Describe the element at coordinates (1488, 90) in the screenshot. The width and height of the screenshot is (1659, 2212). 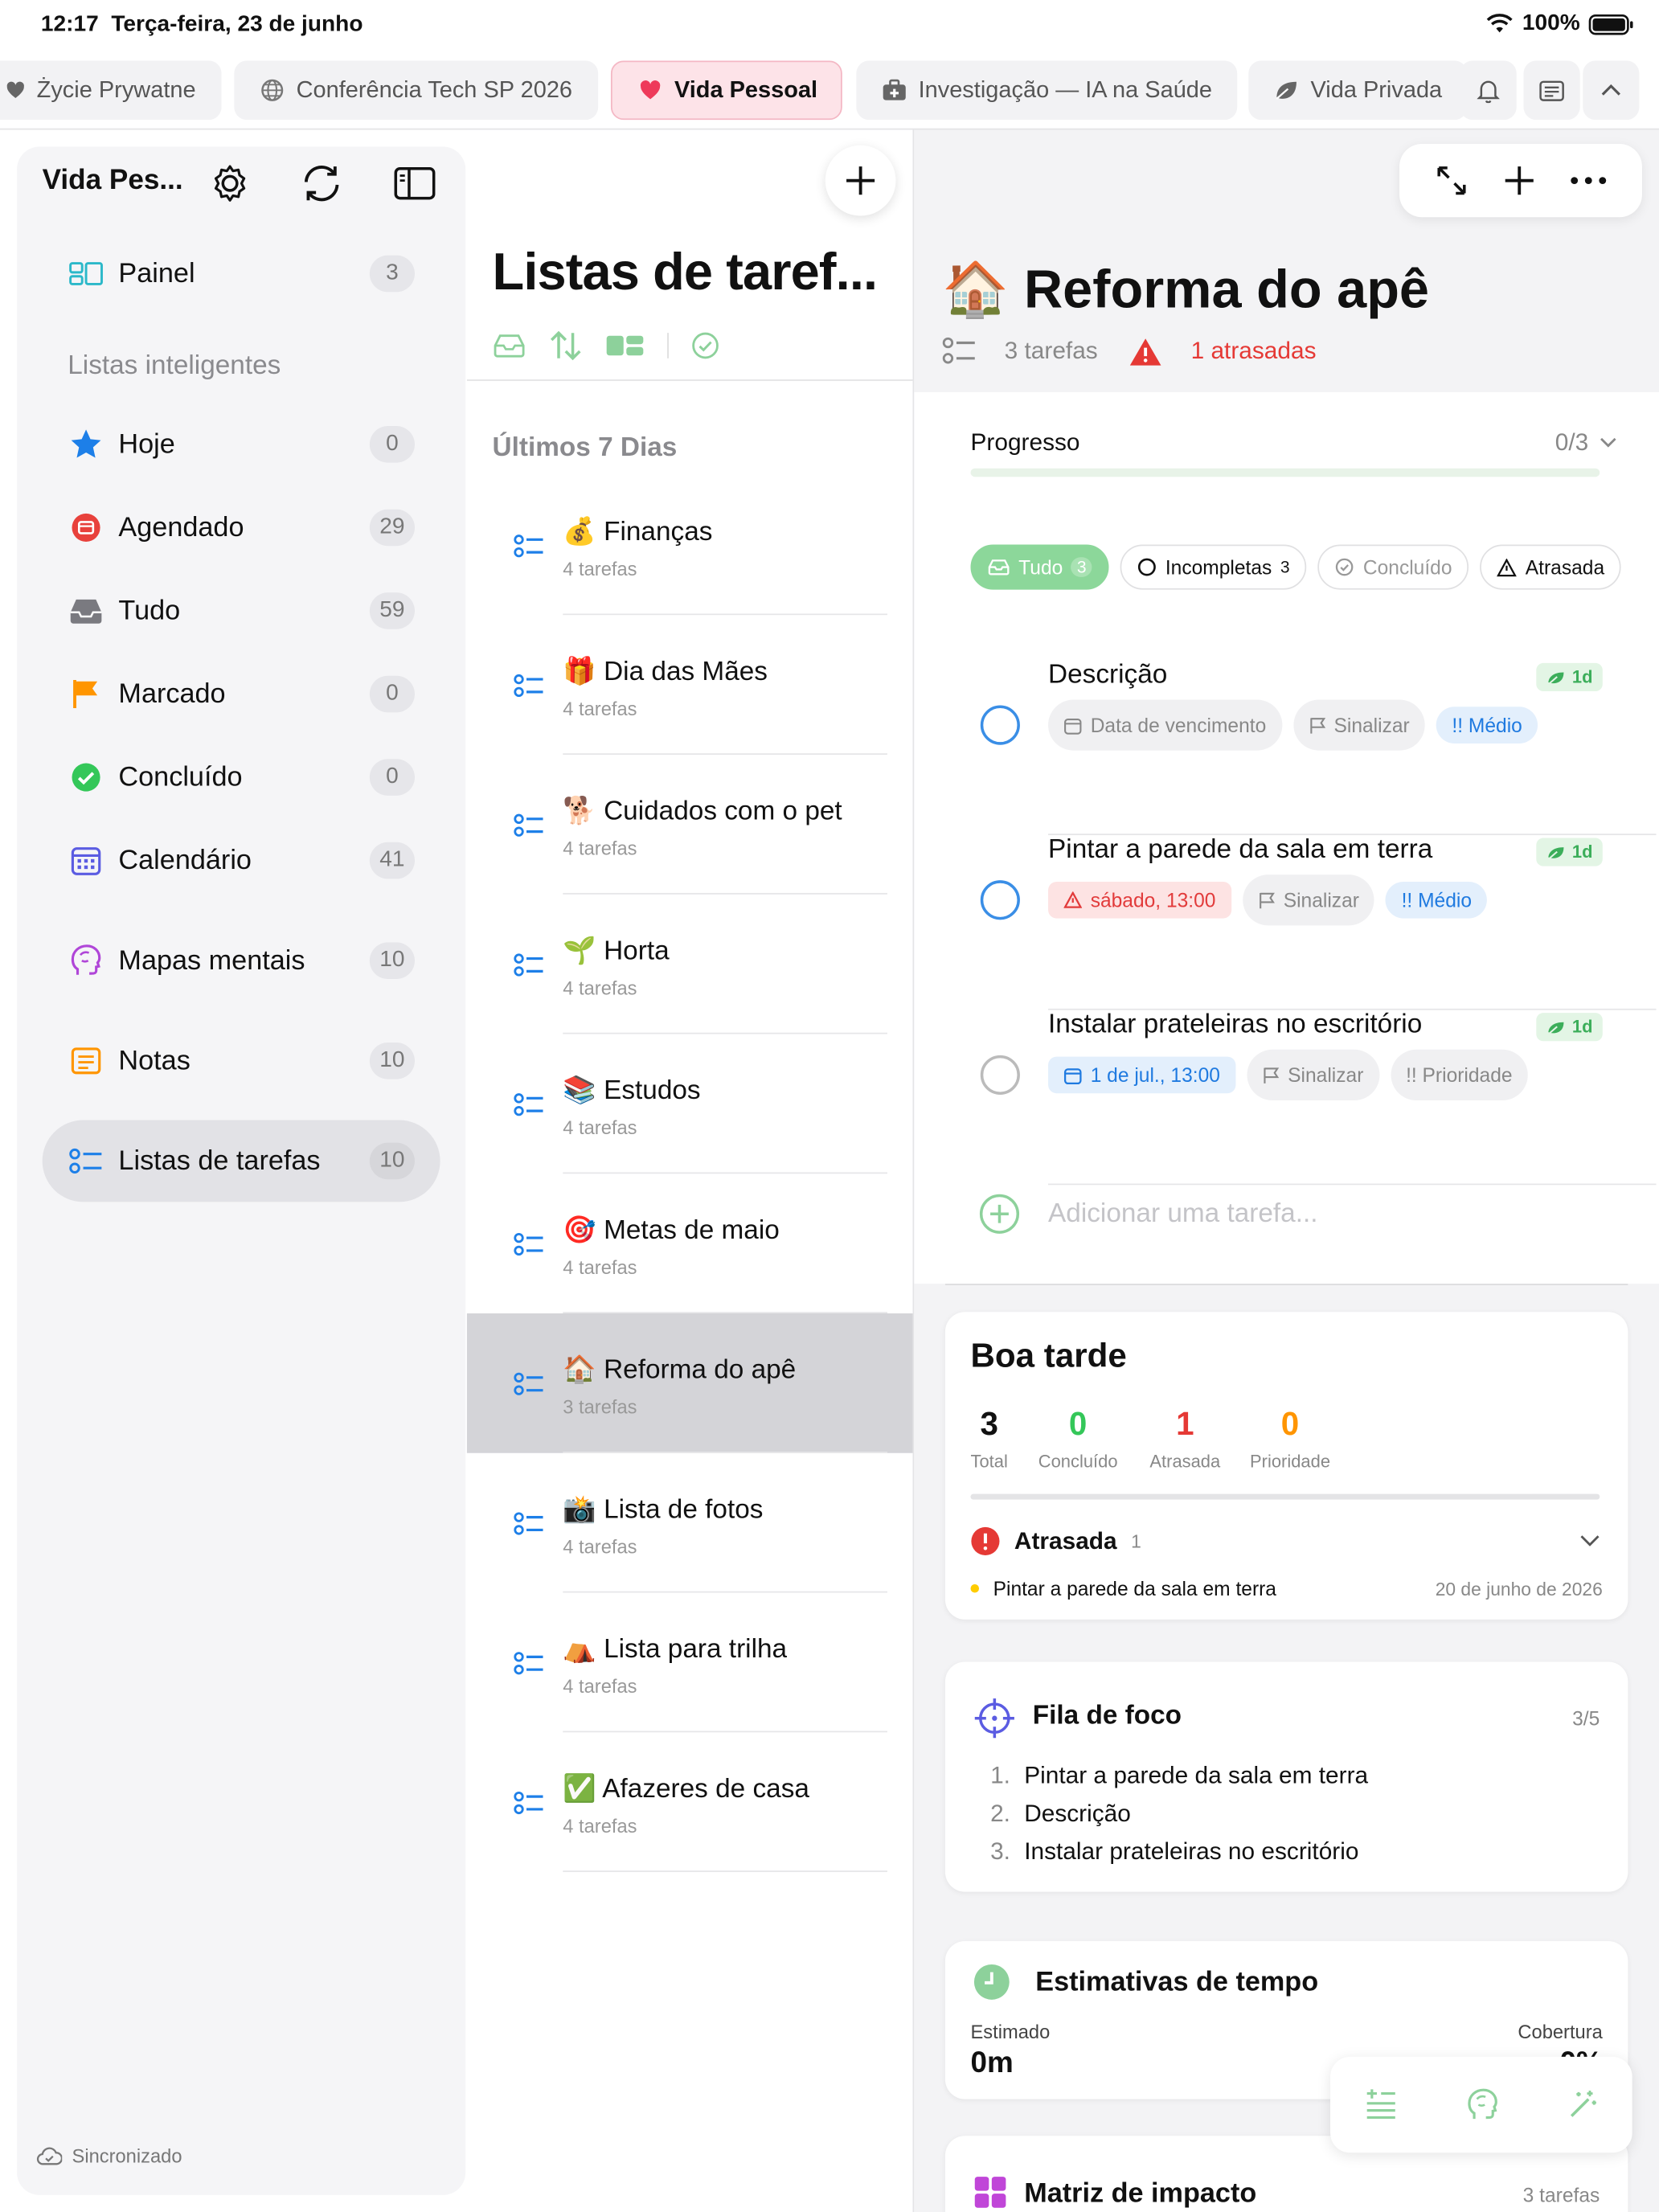
I see `notifications-button` at that location.